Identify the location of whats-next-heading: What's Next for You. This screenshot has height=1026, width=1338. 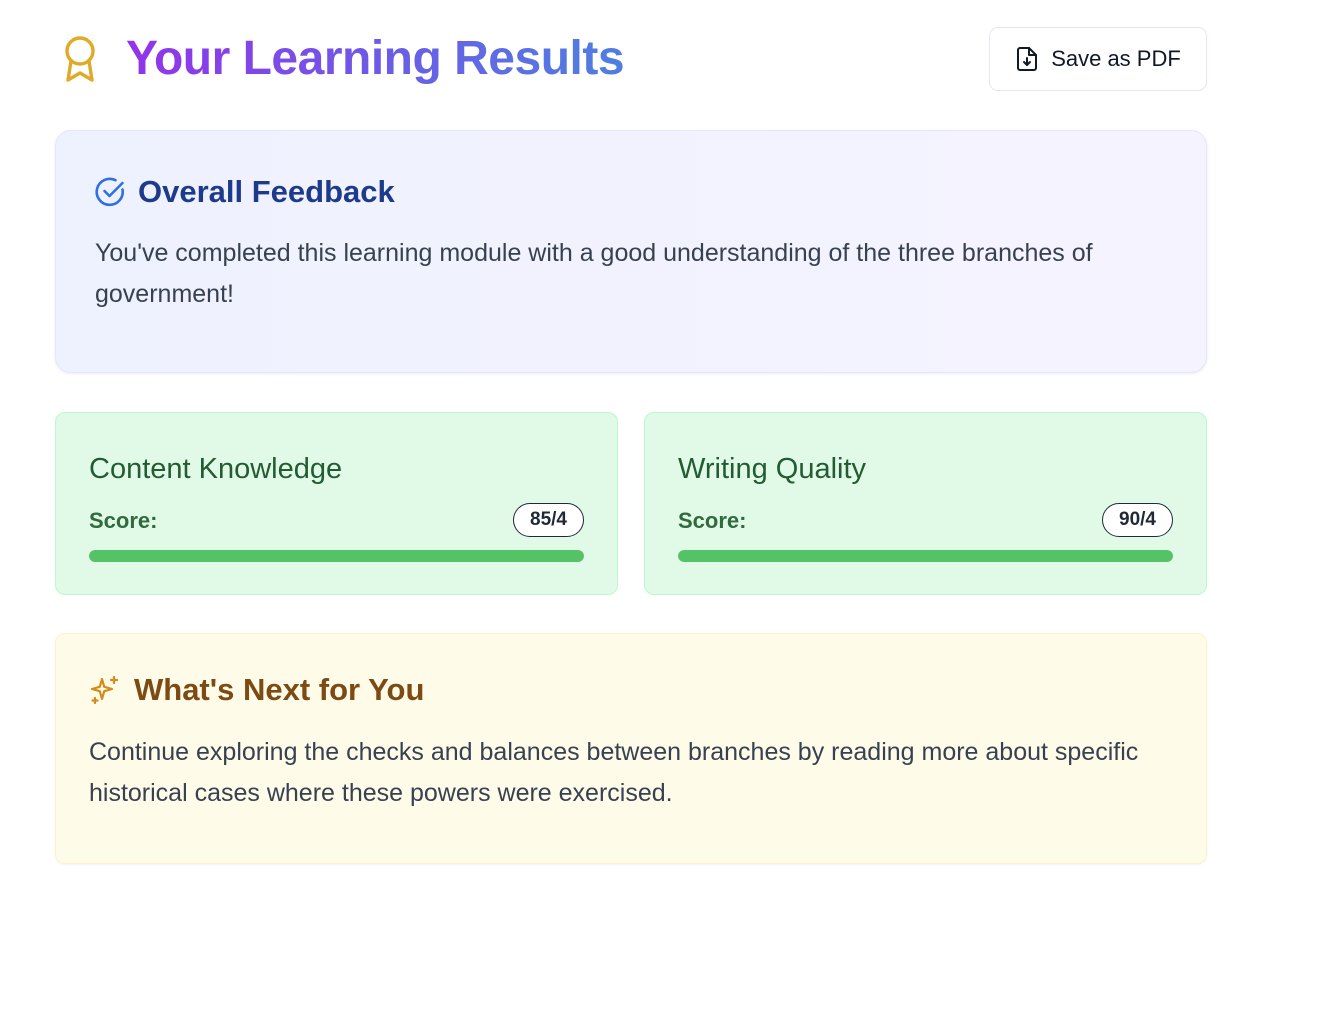
(279, 689).